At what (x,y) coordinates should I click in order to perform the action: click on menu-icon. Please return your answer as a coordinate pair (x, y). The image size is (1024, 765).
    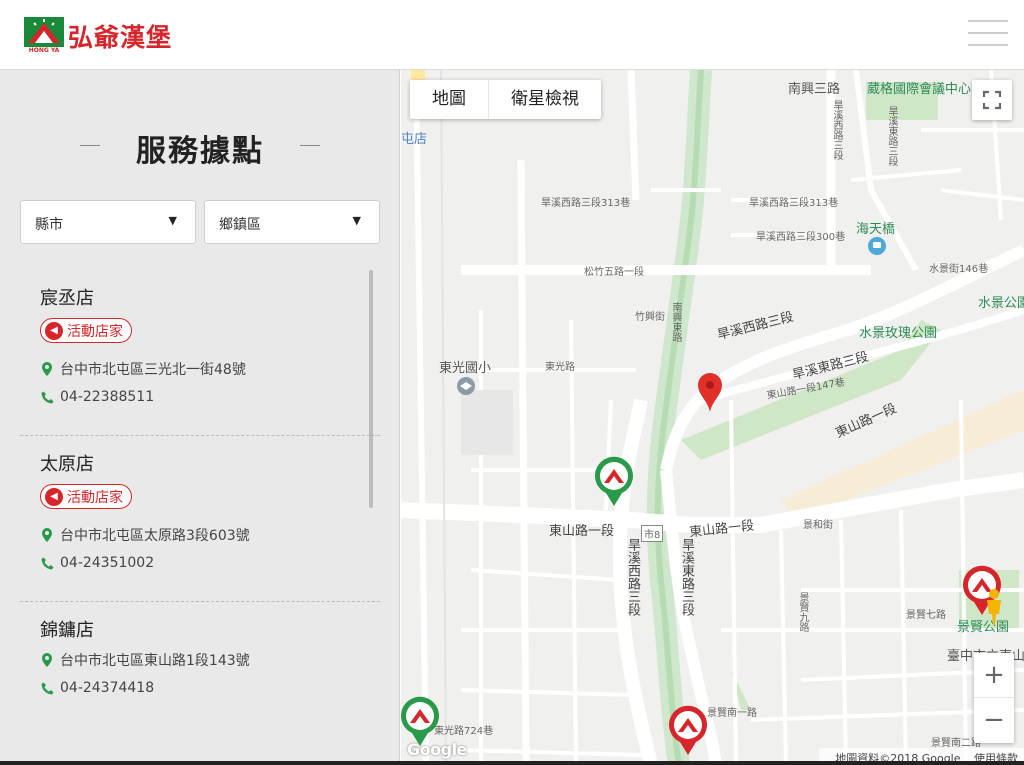
    Looking at the image, I should click on (988, 34).